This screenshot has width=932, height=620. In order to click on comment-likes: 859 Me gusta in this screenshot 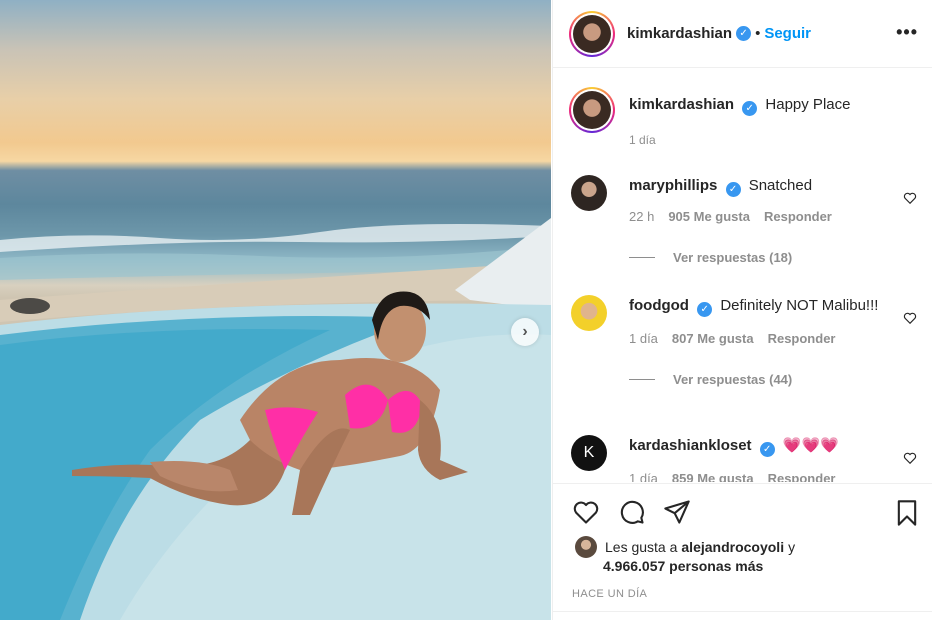, I will do `click(713, 476)`.